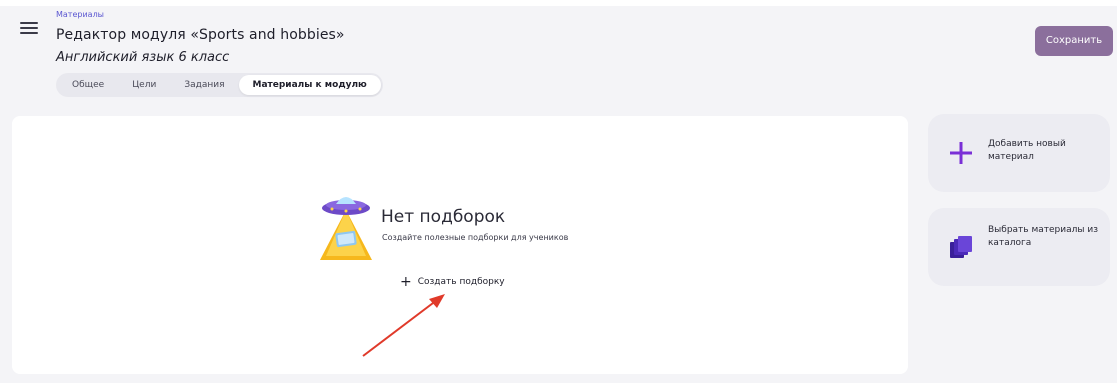 This screenshot has height=383, width=1117. Describe the element at coordinates (461, 282) in the screenshot. I see `create-collection-label: Создать подборку` at that location.